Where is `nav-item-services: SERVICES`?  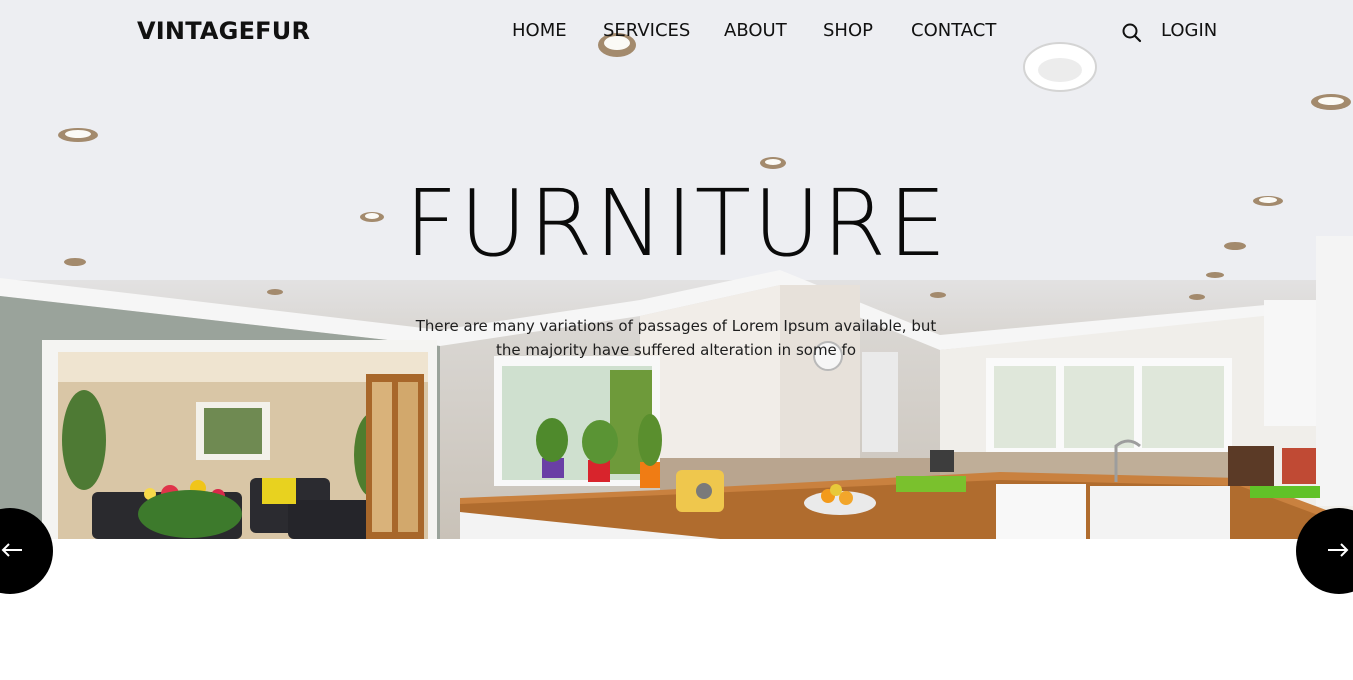
nav-item-services: SERVICES is located at coordinates (646, 30).